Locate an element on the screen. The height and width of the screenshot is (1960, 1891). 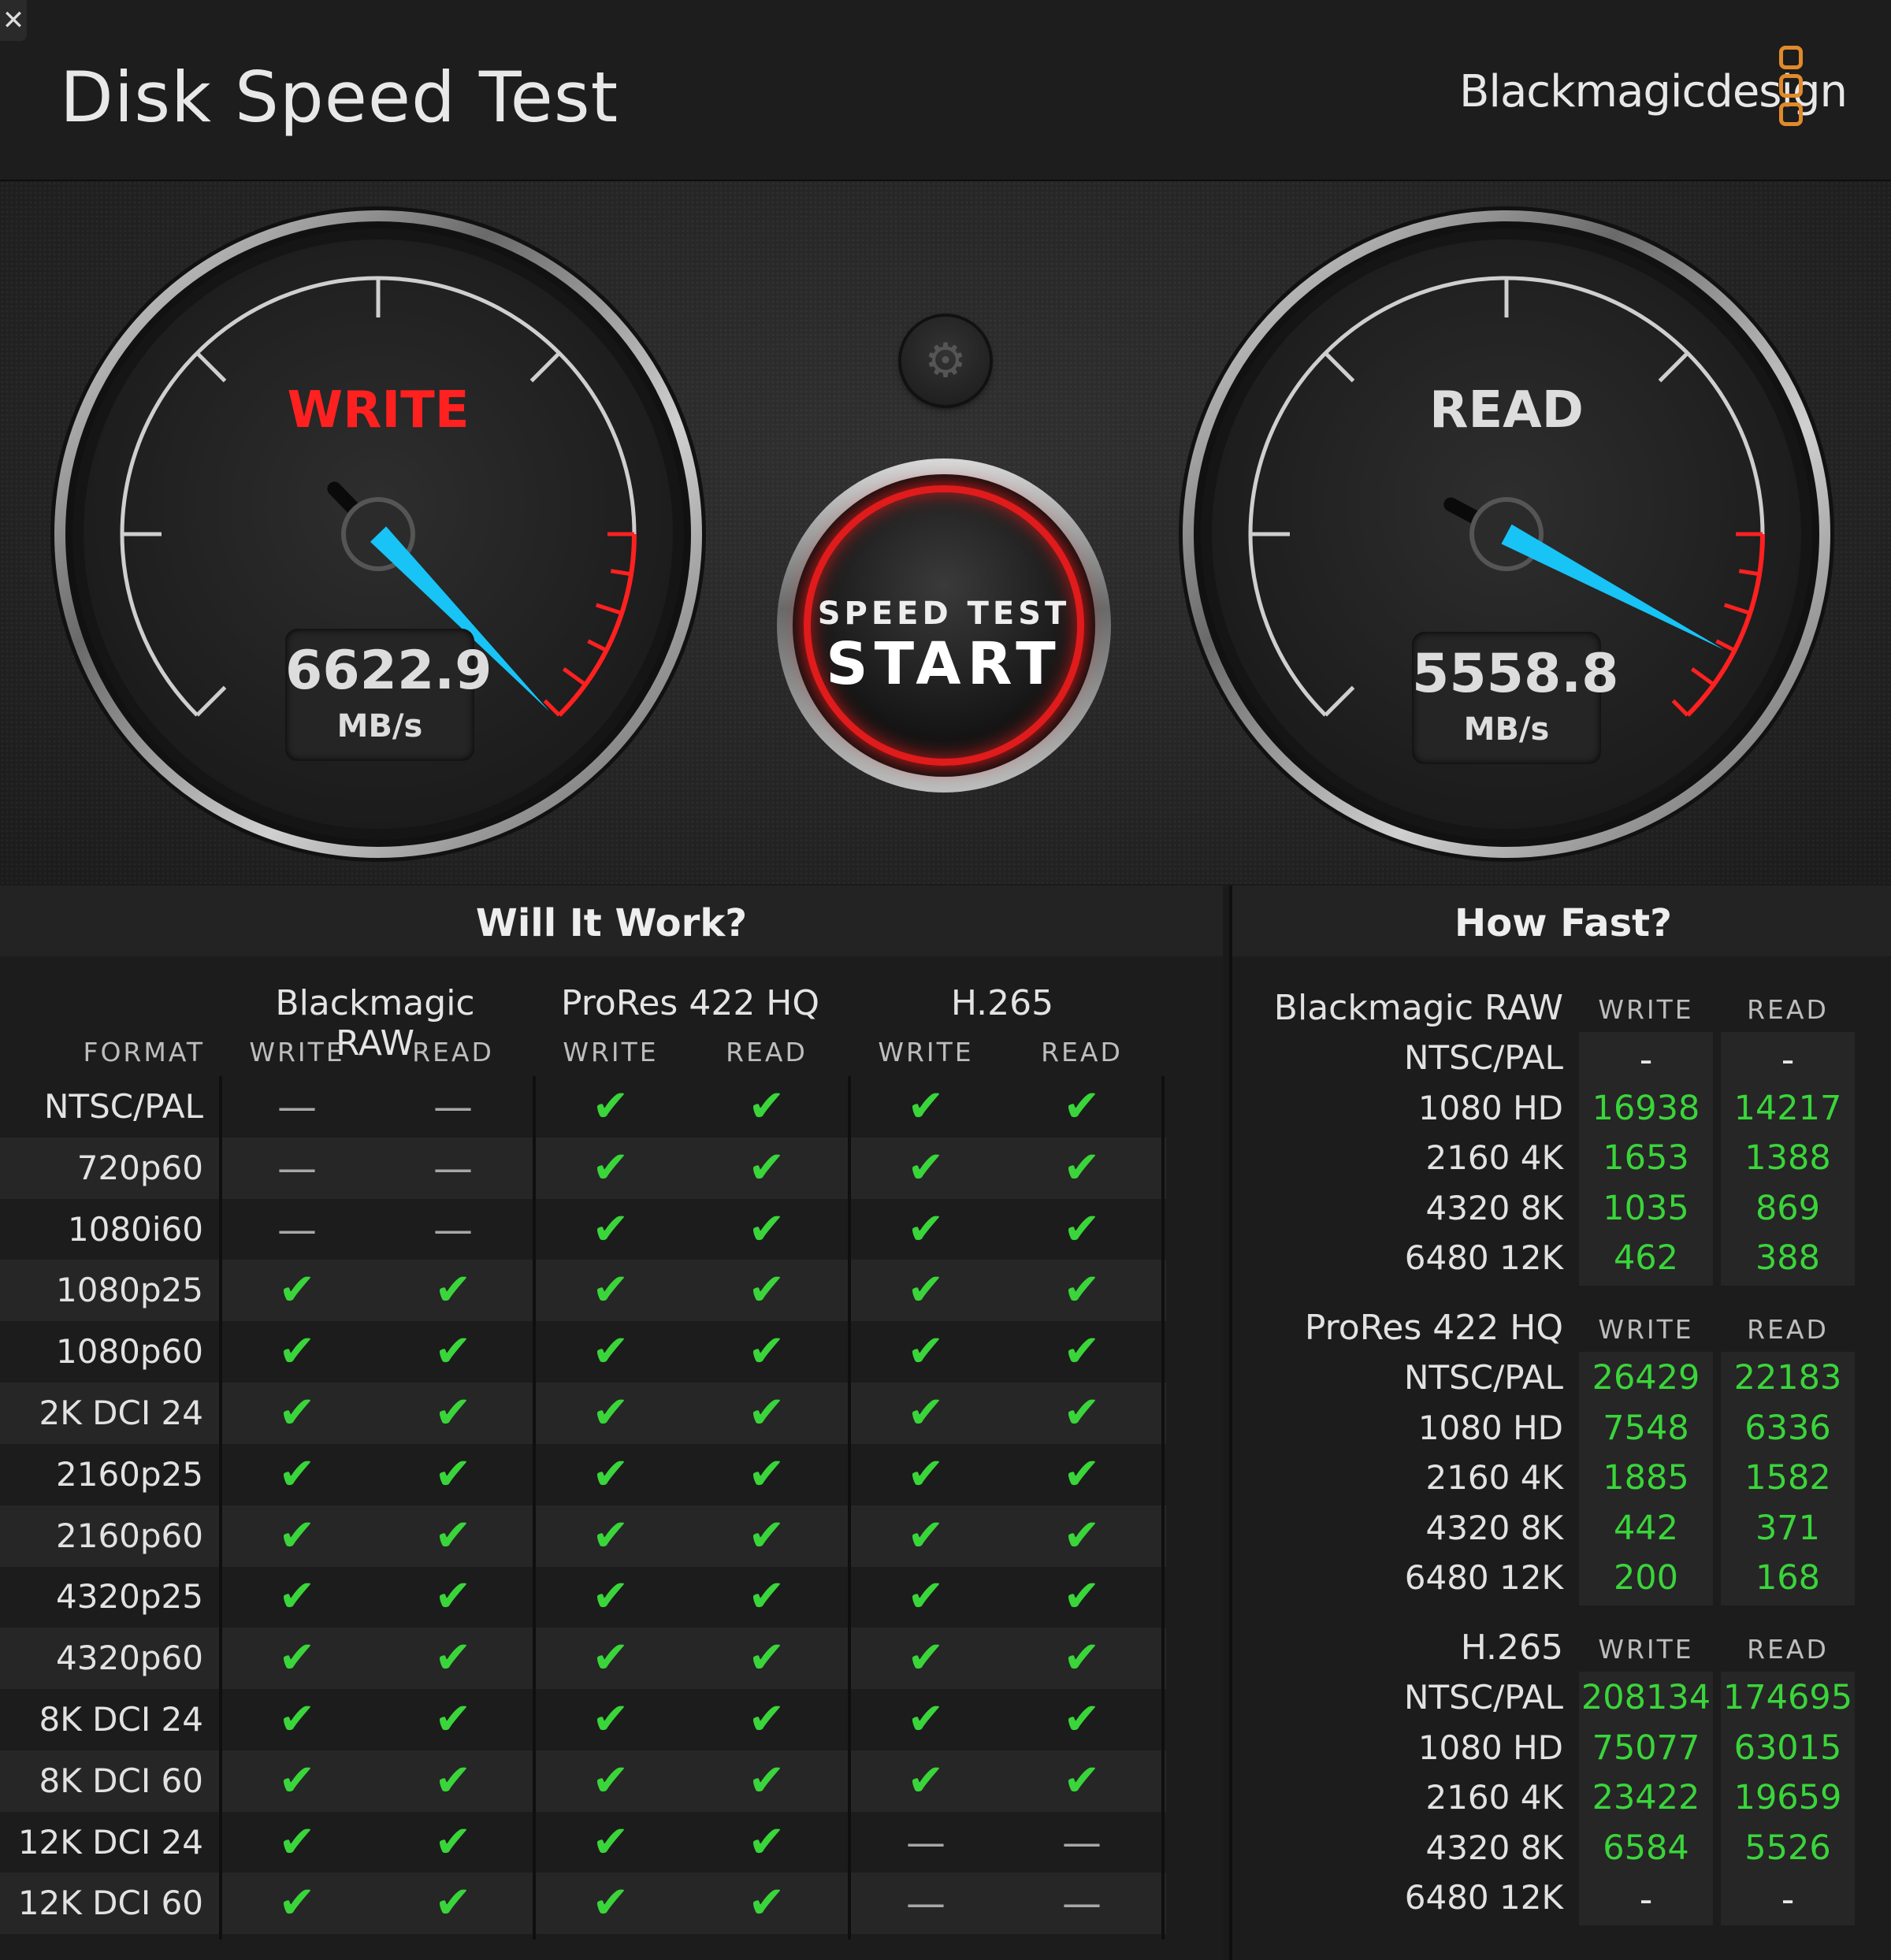
read-value: 14217 is located at coordinates (1787, 1108).